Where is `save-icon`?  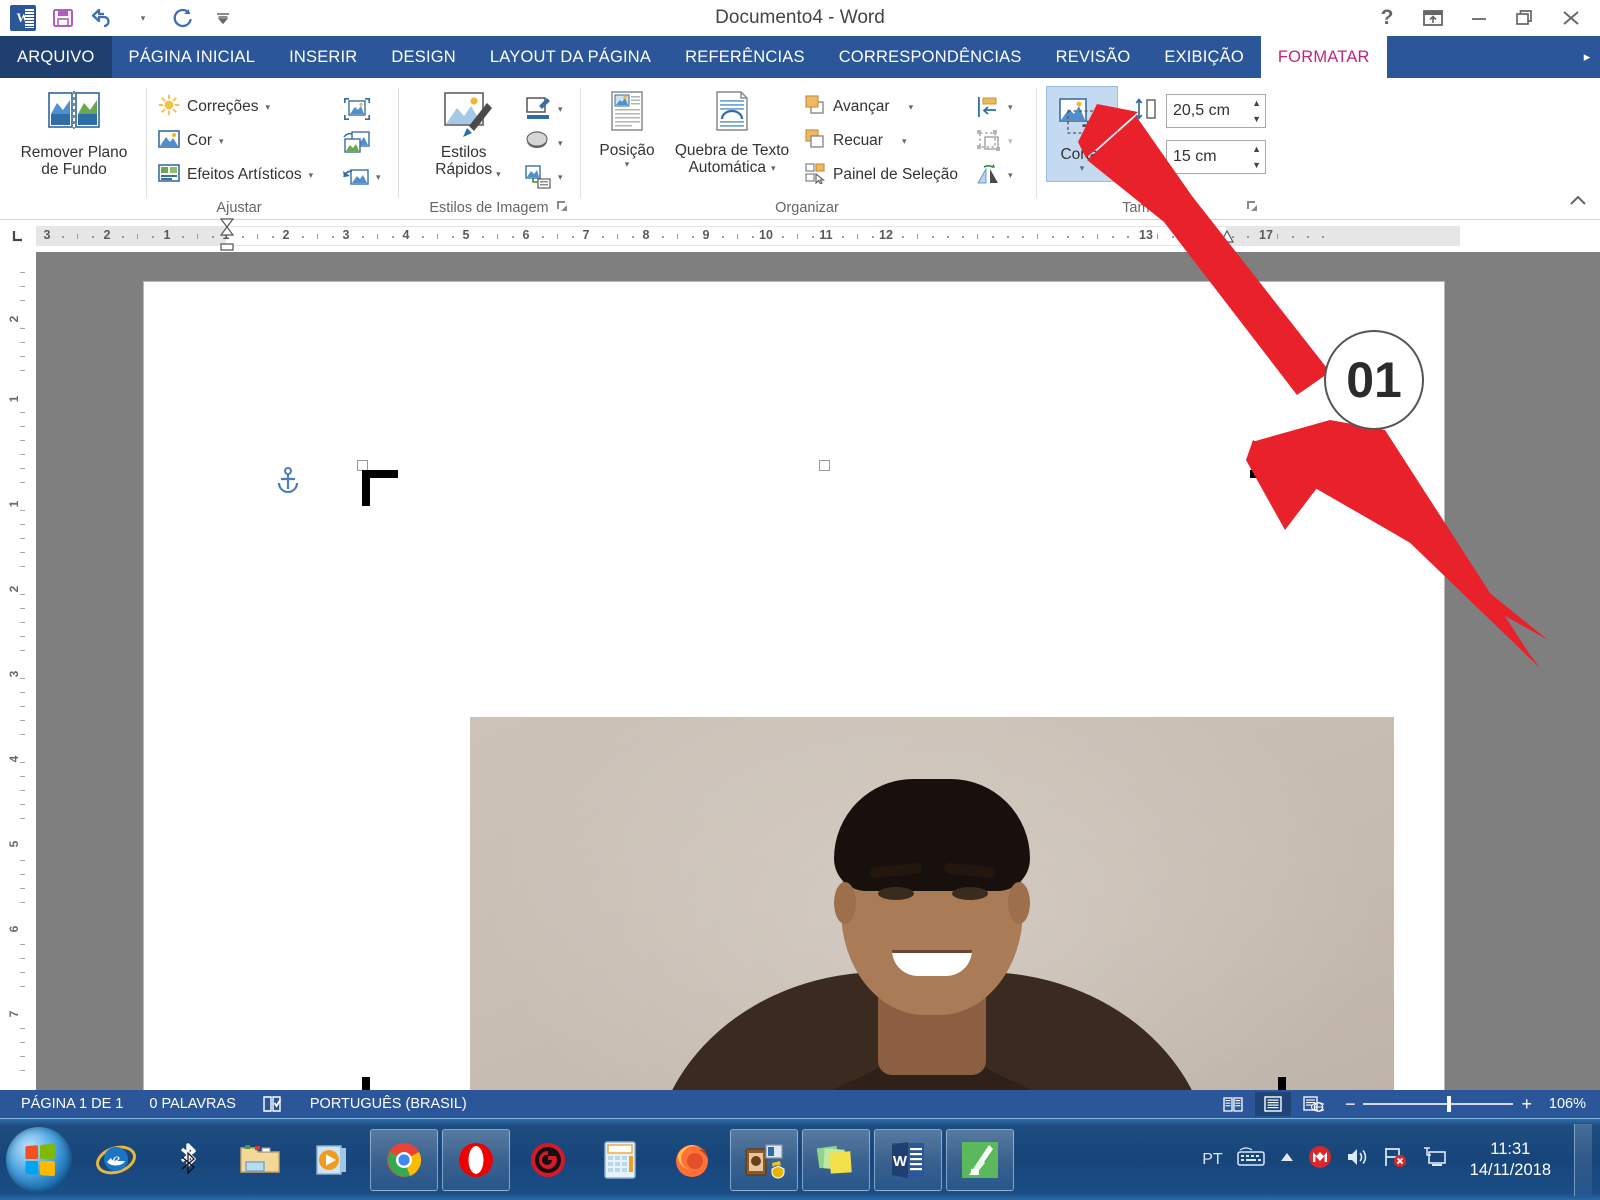
save-icon is located at coordinates (63, 18).